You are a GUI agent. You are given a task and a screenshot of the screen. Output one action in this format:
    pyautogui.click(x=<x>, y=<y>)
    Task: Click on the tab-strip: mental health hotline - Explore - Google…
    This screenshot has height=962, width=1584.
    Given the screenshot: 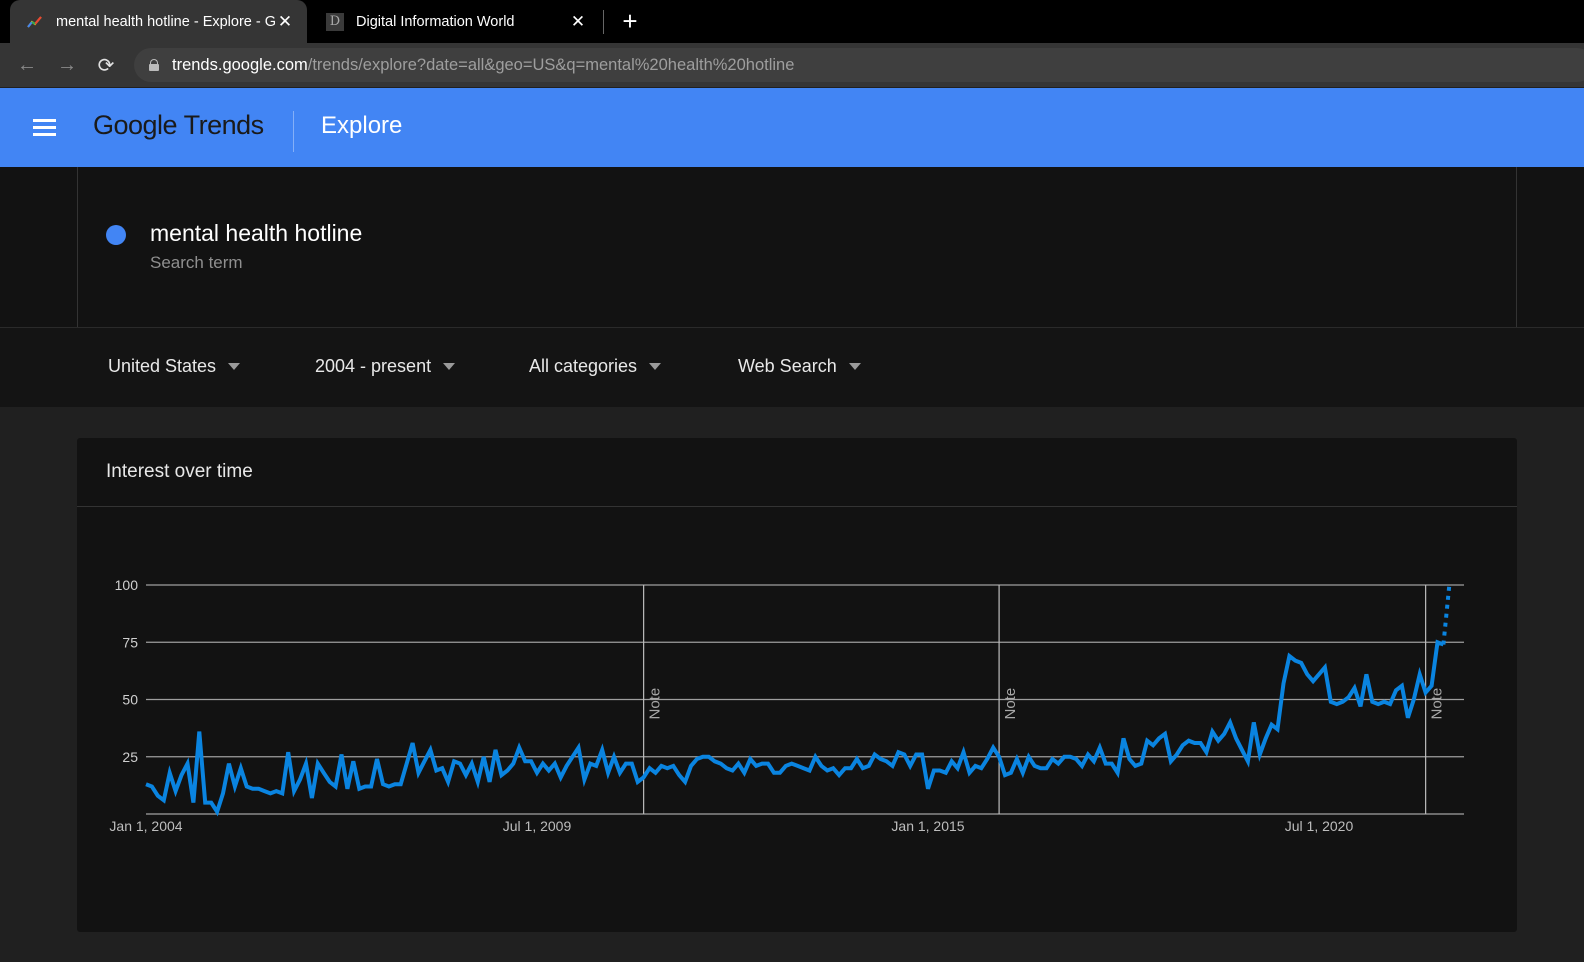 What is the action you would take?
    pyautogui.click(x=792, y=21)
    